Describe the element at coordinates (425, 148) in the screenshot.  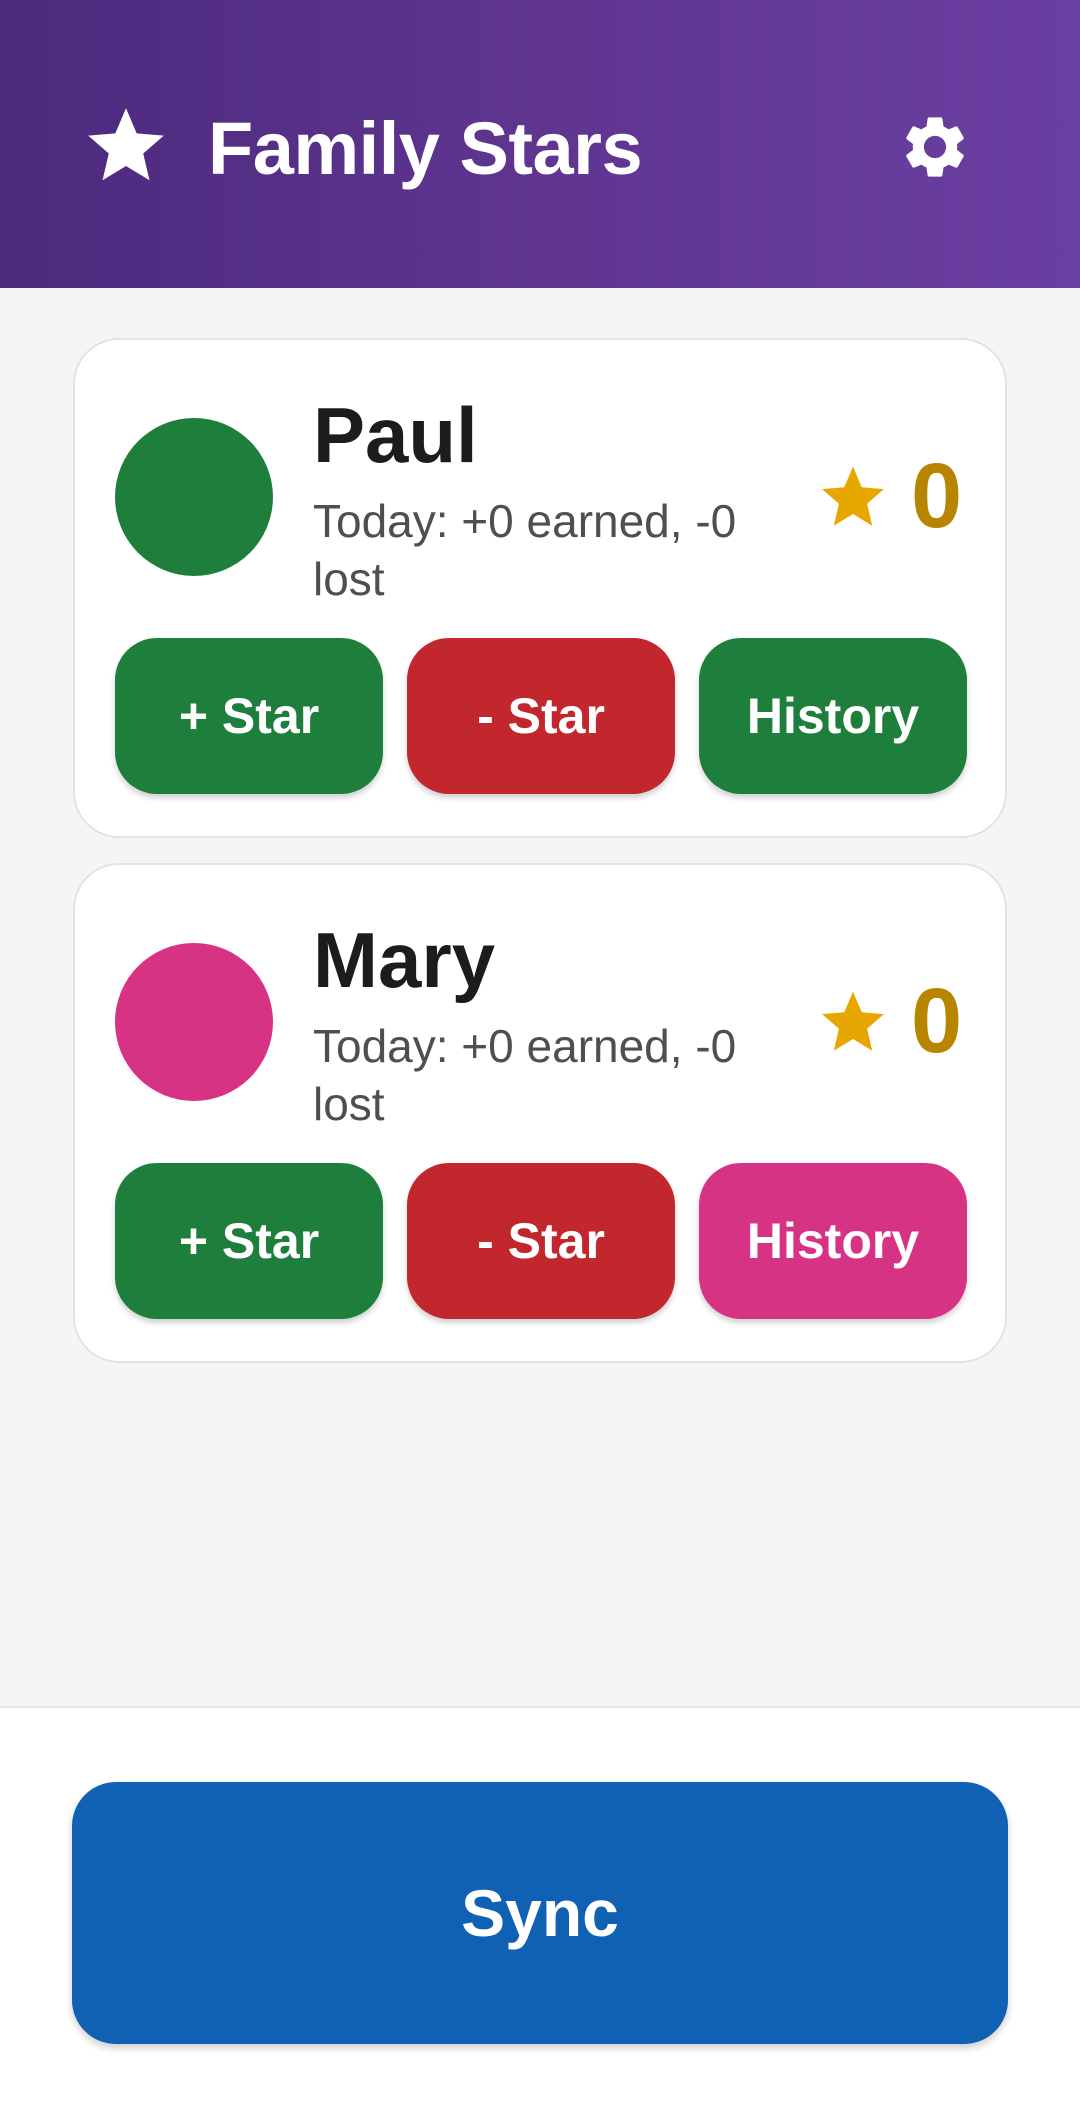
I see `app-title: Family Stars` at that location.